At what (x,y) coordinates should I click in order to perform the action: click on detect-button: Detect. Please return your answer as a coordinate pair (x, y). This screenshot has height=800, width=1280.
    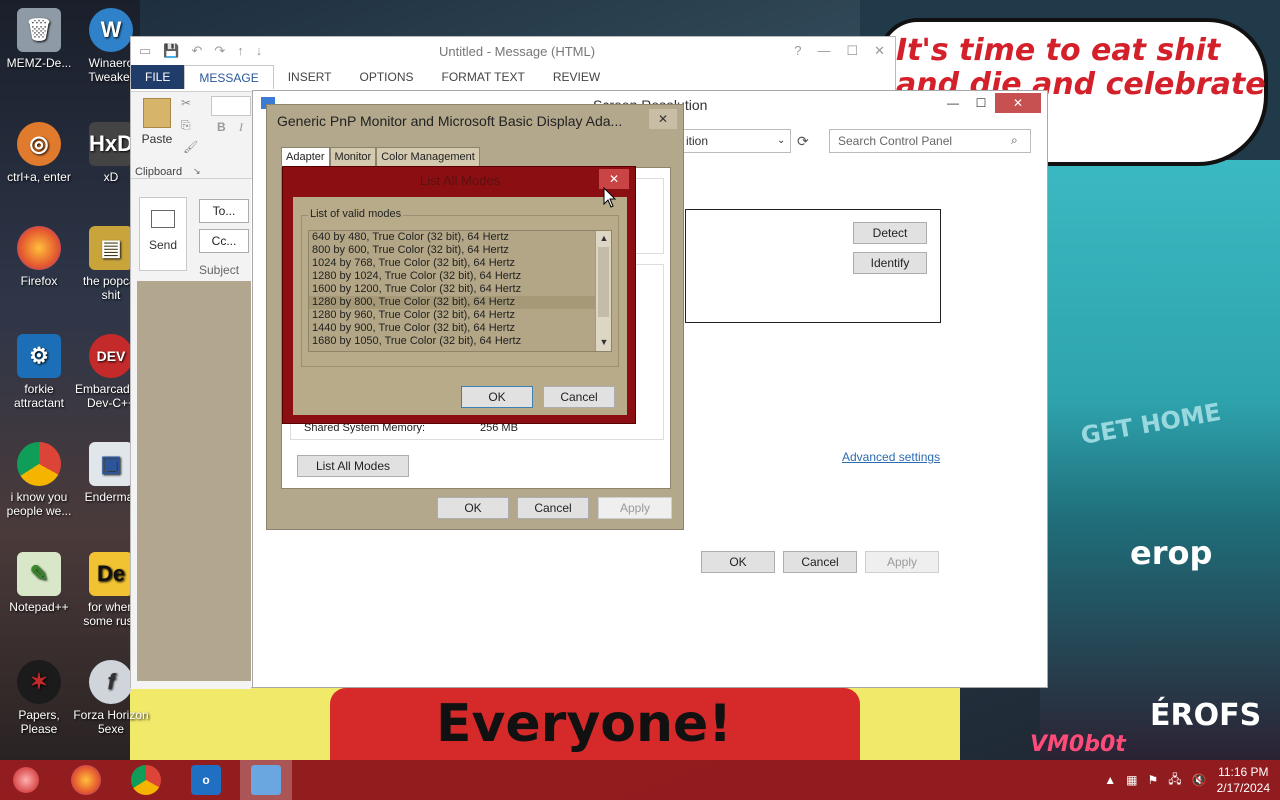
    Looking at the image, I should click on (890, 233).